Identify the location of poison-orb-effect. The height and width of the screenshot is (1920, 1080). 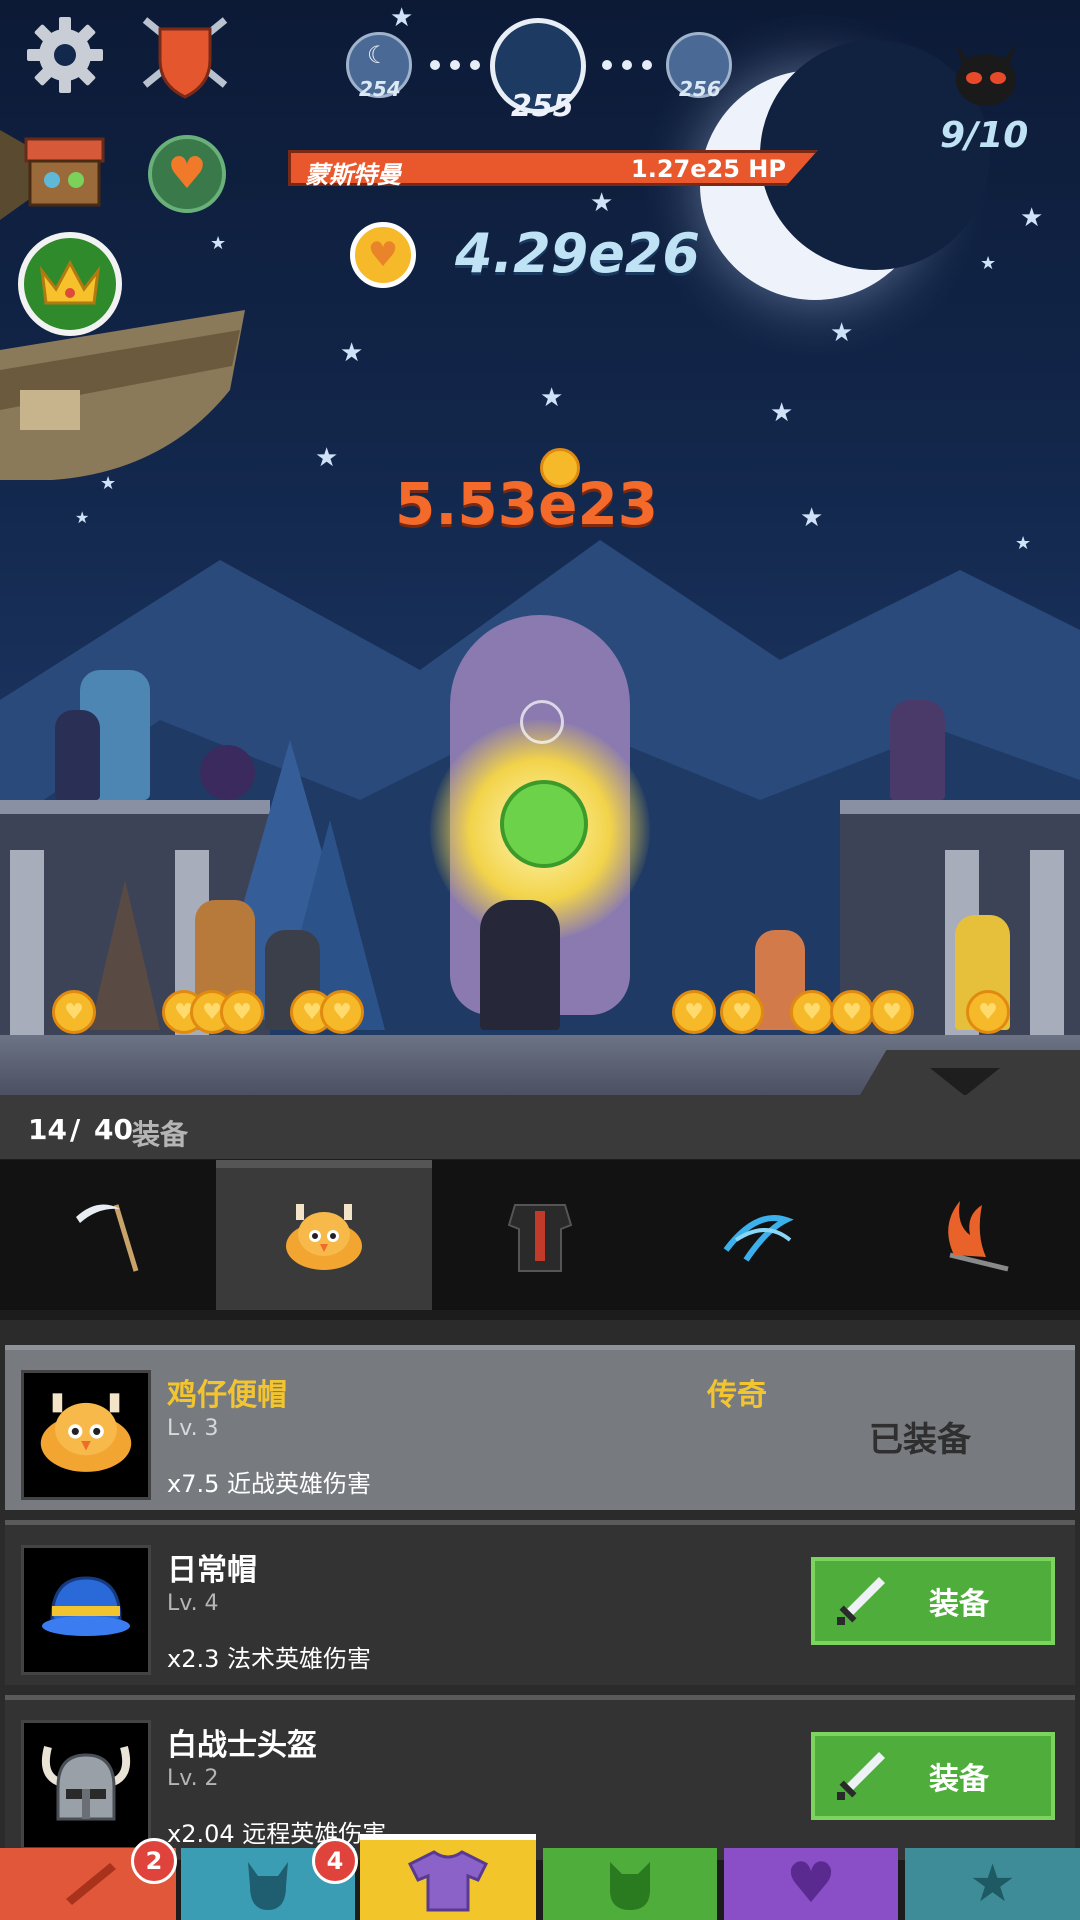
(544, 824).